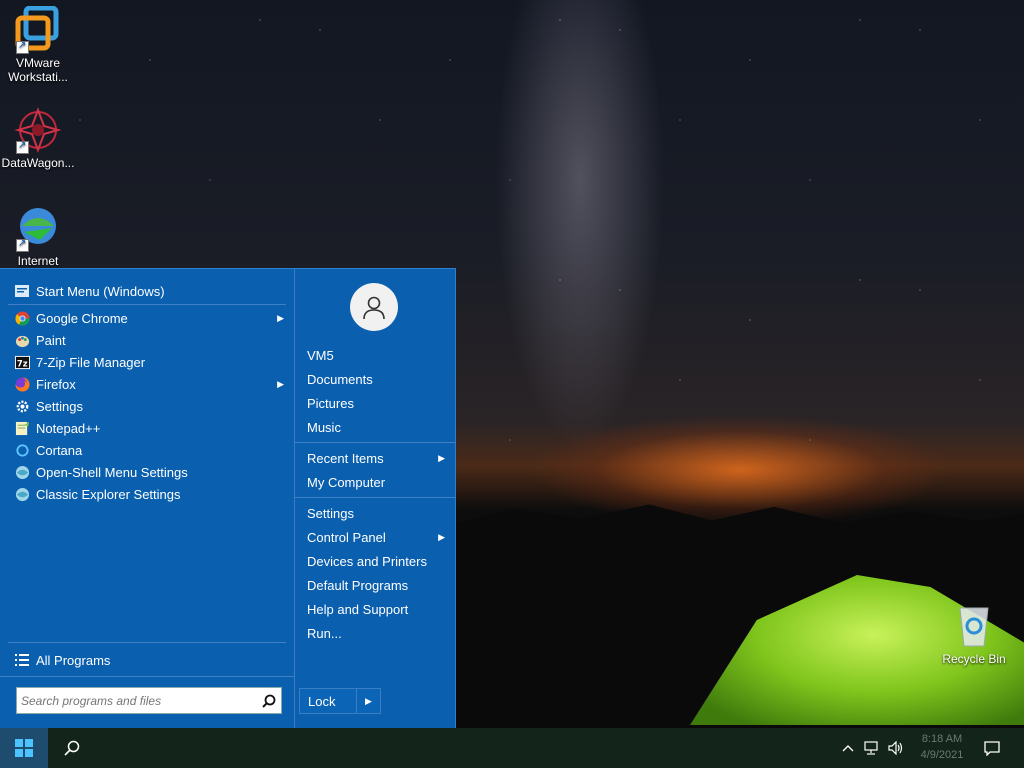  I want to click on vmware-icon, so click(38, 29).